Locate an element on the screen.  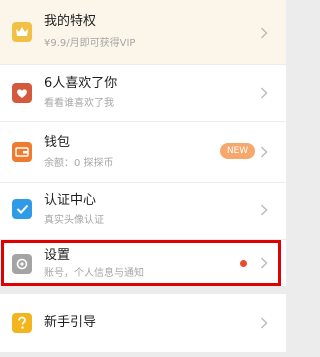
menu-item-subtitle: 看看谁喜欢了我 is located at coordinates (79, 103).